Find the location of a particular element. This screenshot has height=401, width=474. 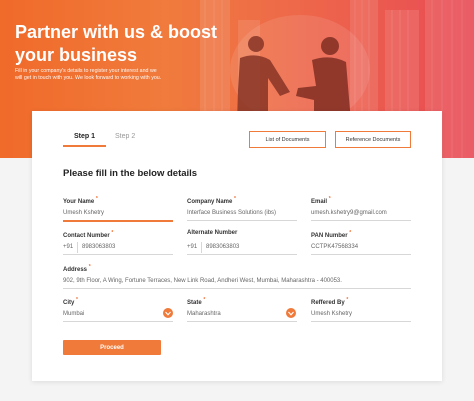

list-of-documents-button: List of Documents is located at coordinates (287, 139).